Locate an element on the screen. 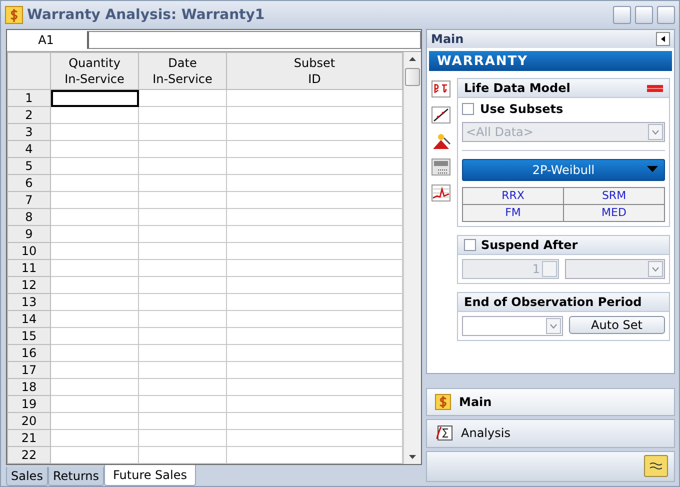  triangle-left-icon is located at coordinates (663, 39).